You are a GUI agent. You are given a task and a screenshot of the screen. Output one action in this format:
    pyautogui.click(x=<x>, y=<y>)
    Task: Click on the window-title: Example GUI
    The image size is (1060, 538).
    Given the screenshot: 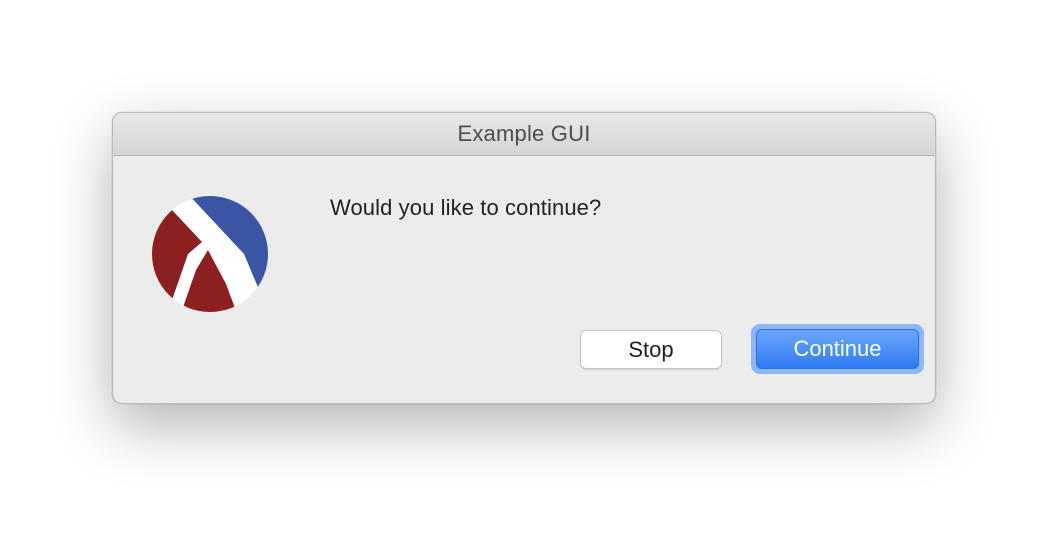 What is the action you would take?
    pyautogui.click(x=524, y=133)
    